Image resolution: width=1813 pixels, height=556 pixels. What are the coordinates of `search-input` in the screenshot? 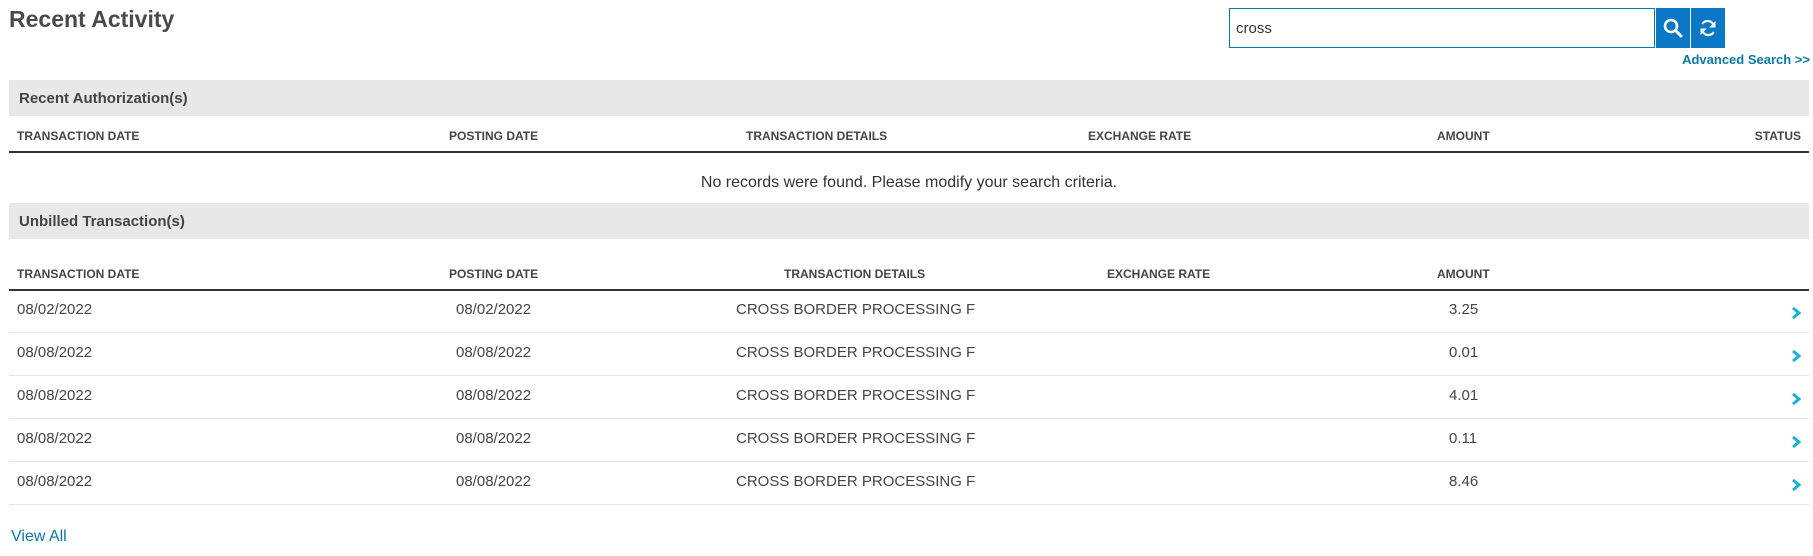 It's located at (1442, 28).